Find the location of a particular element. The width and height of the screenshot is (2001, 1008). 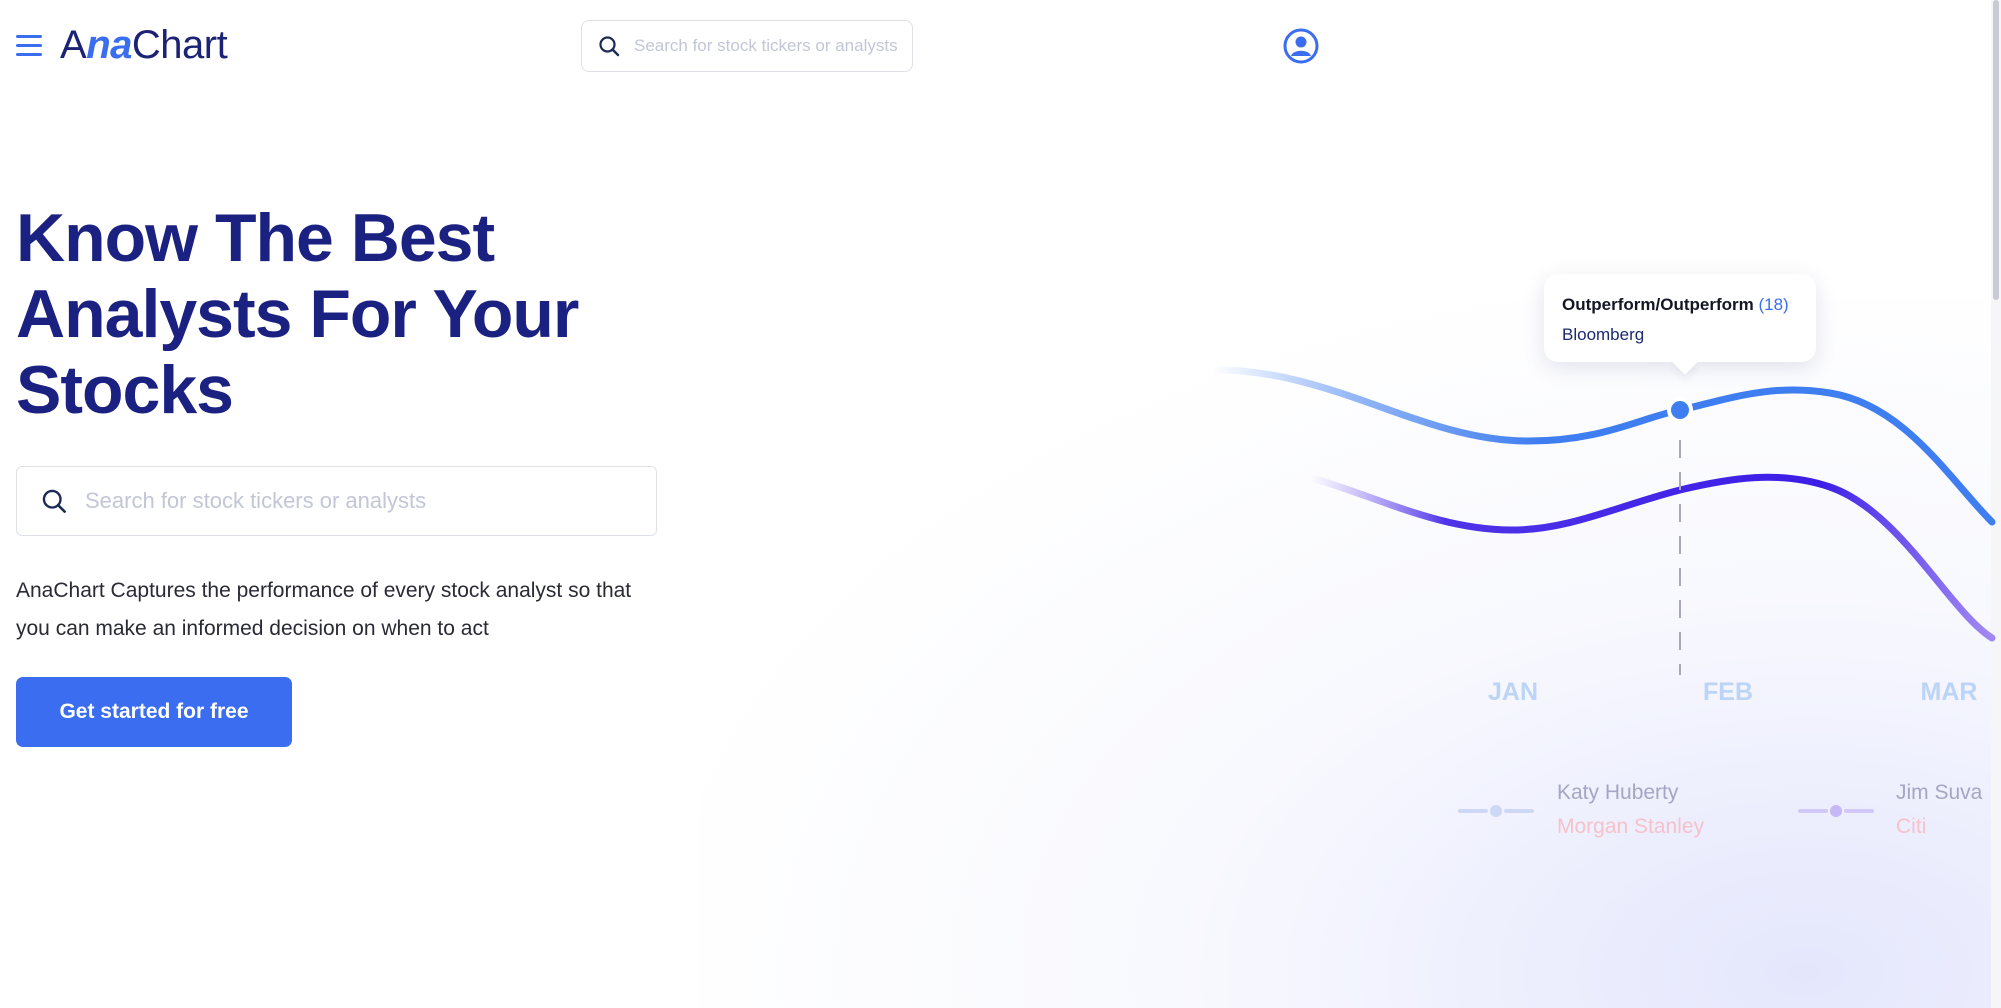

hero-title-line-2: Analysts For Your is located at coordinates (297, 314).